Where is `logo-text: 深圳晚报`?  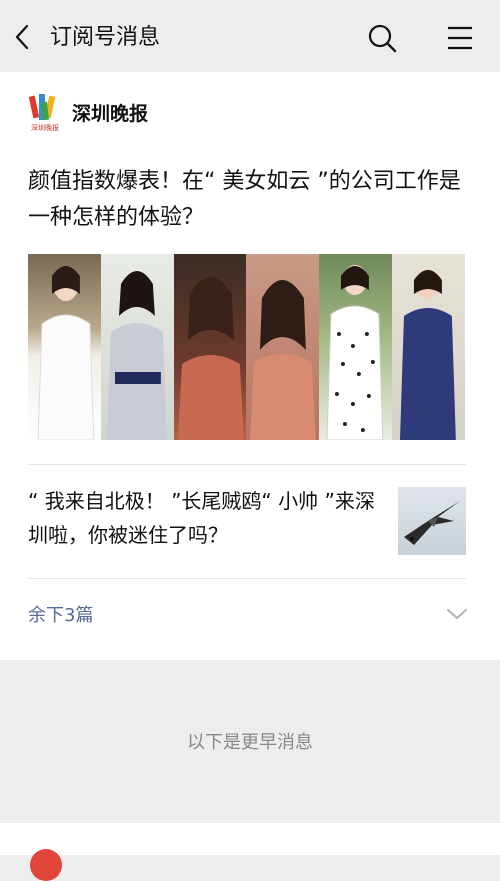 logo-text: 深圳晚报 is located at coordinates (45, 127).